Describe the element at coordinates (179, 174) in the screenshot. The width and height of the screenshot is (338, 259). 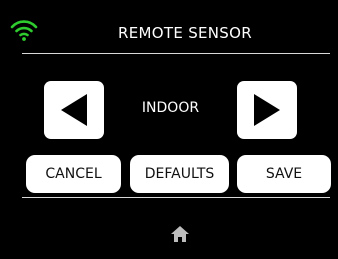
I see `defaults-button: DEFAULTS` at that location.